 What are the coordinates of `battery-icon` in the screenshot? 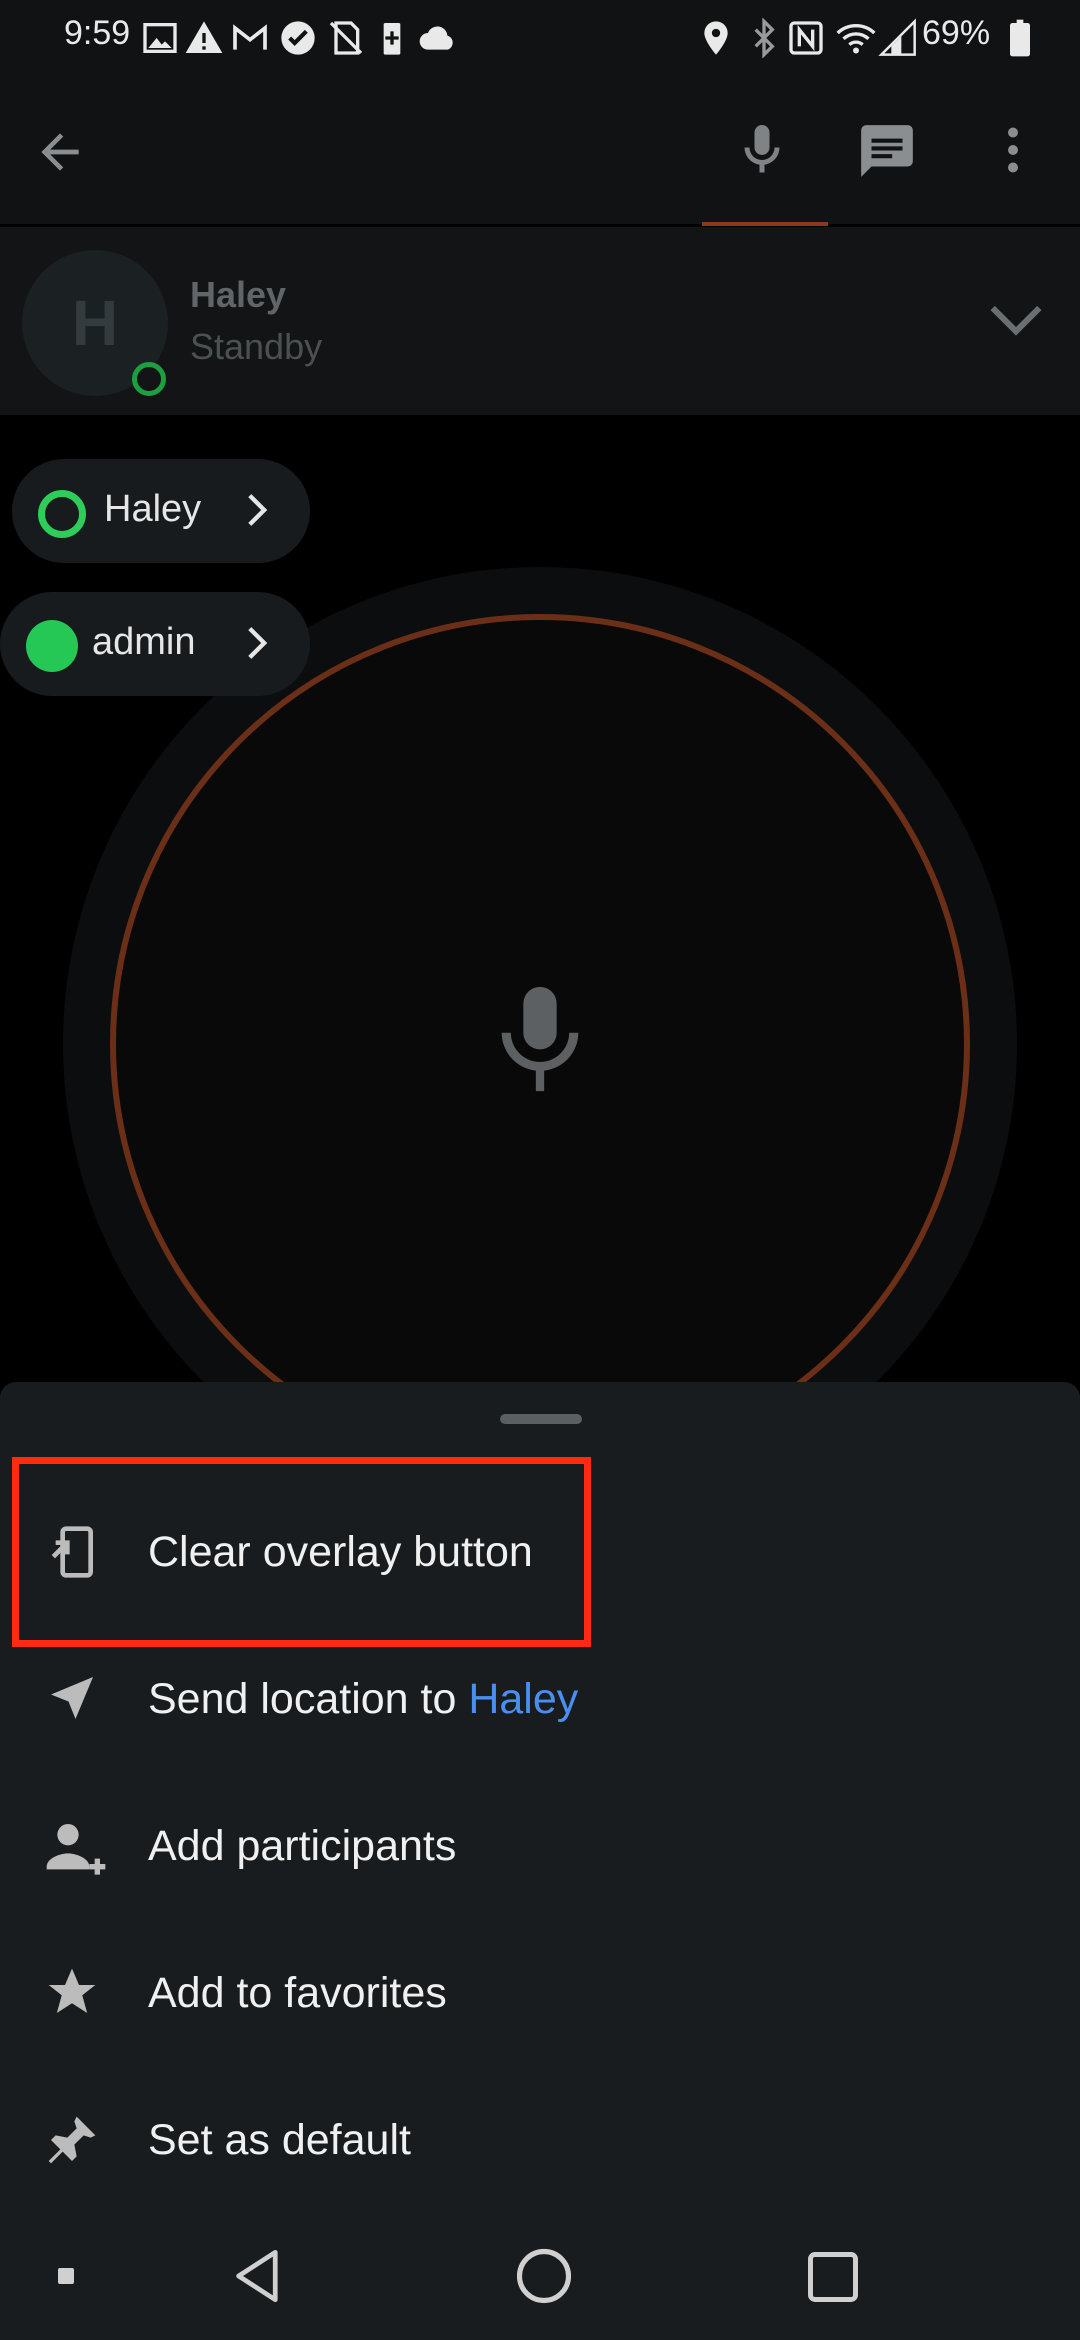 It's located at (1020, 38).